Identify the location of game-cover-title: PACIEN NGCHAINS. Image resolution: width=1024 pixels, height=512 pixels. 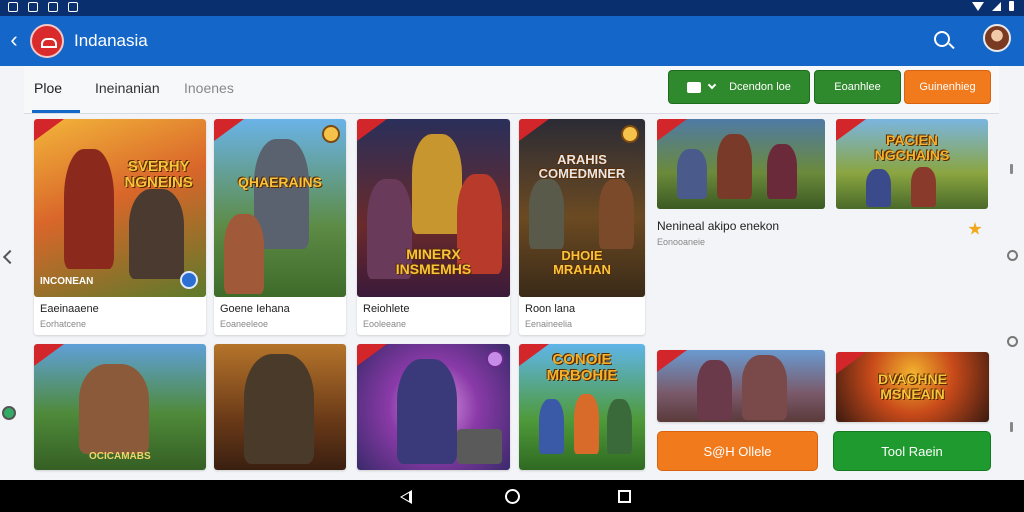
(912, 147).